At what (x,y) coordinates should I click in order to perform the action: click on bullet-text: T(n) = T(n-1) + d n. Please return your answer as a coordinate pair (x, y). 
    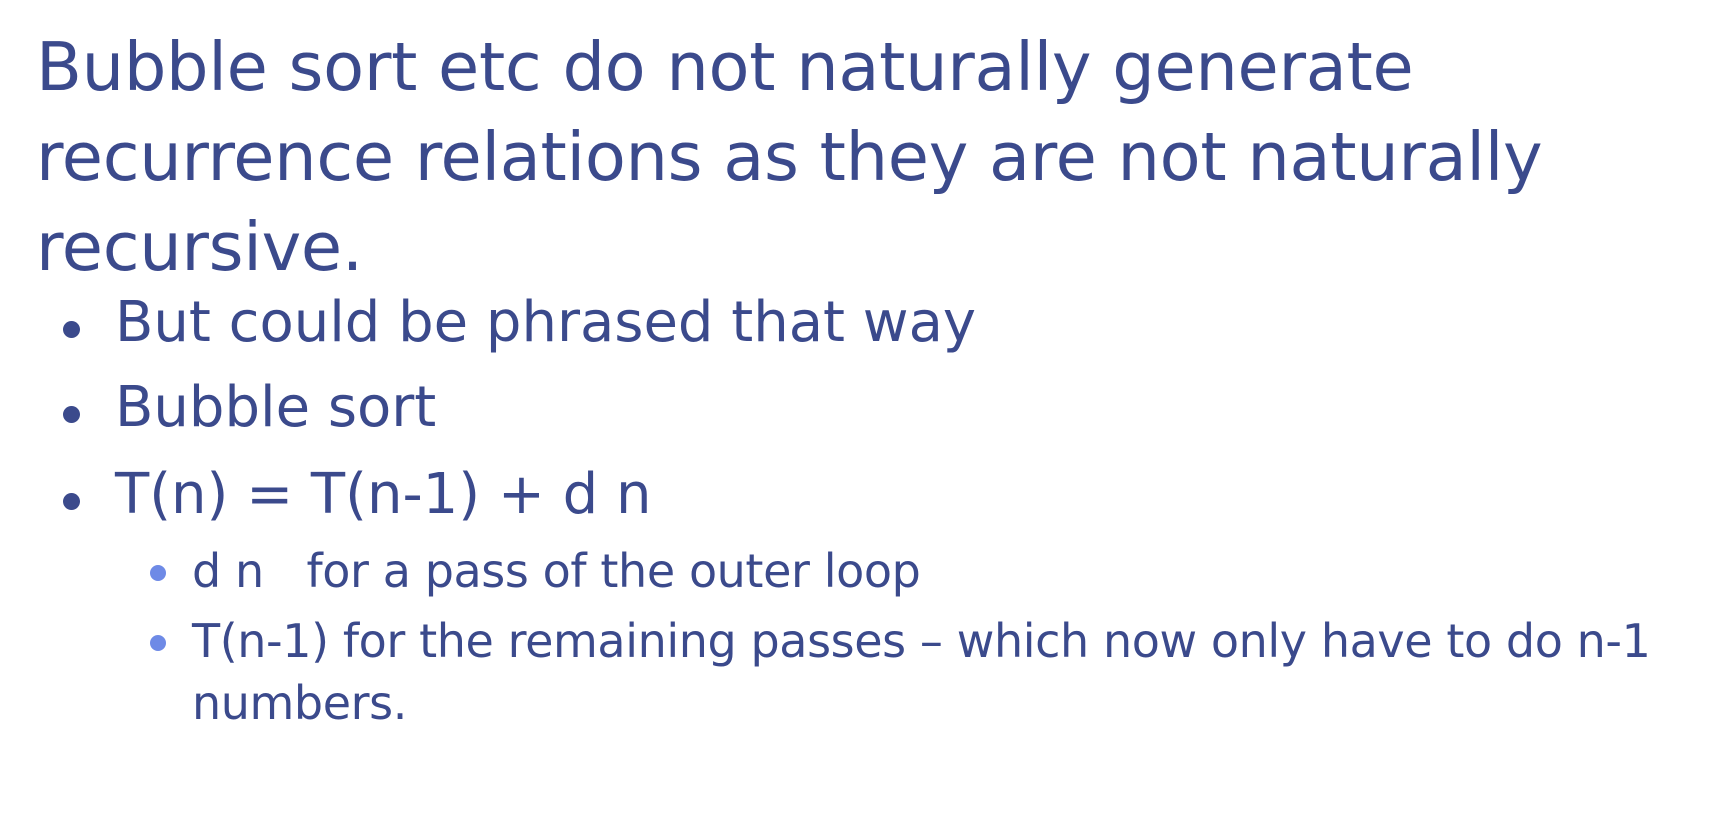
    Looking at the image, I should click on (383, 494).